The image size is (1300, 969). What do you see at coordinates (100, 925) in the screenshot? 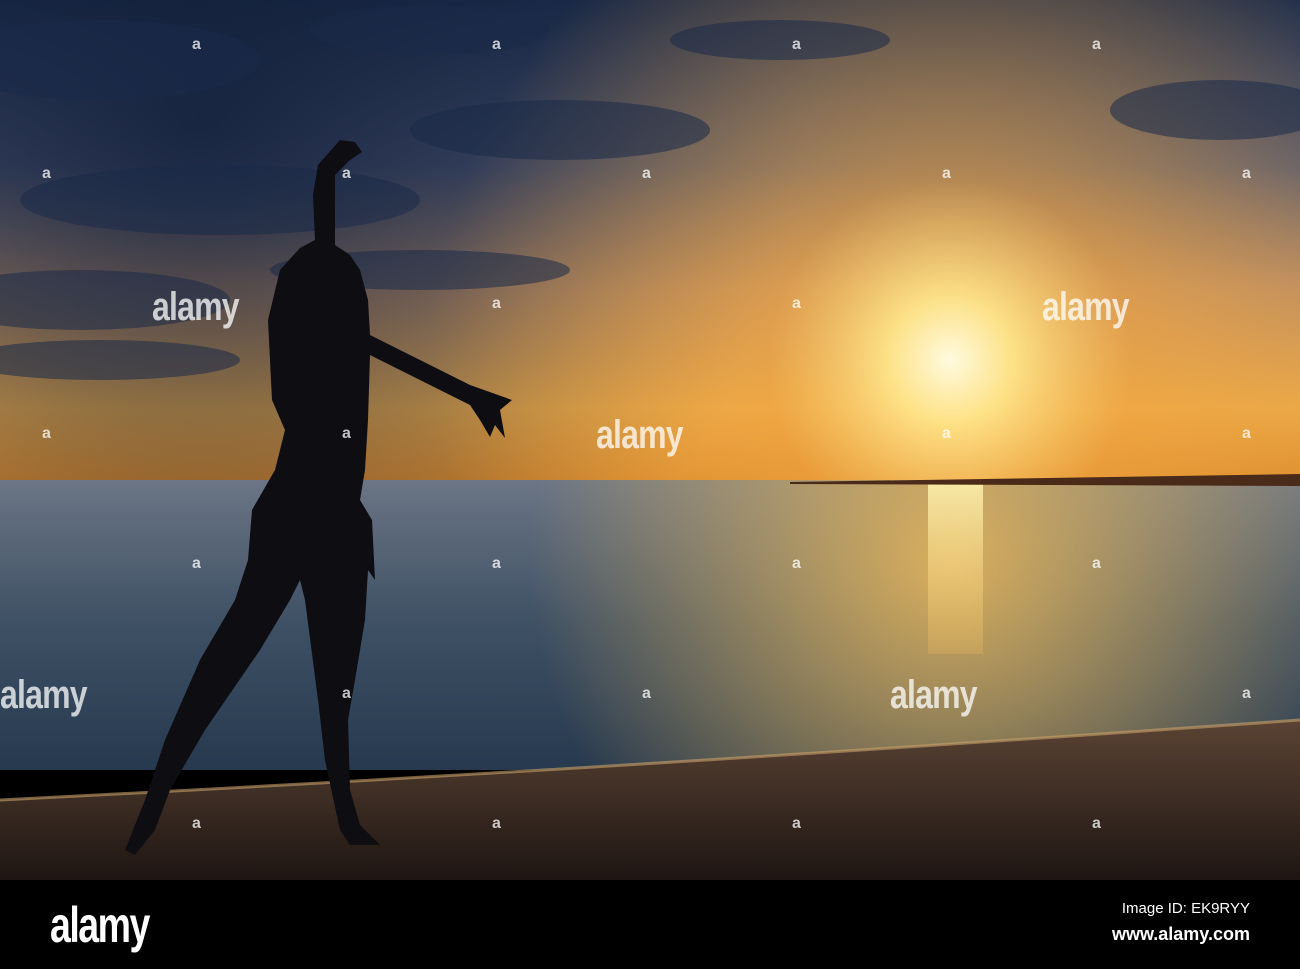
I see `alamy-logo: alamy` at bounding box center [100, 925].